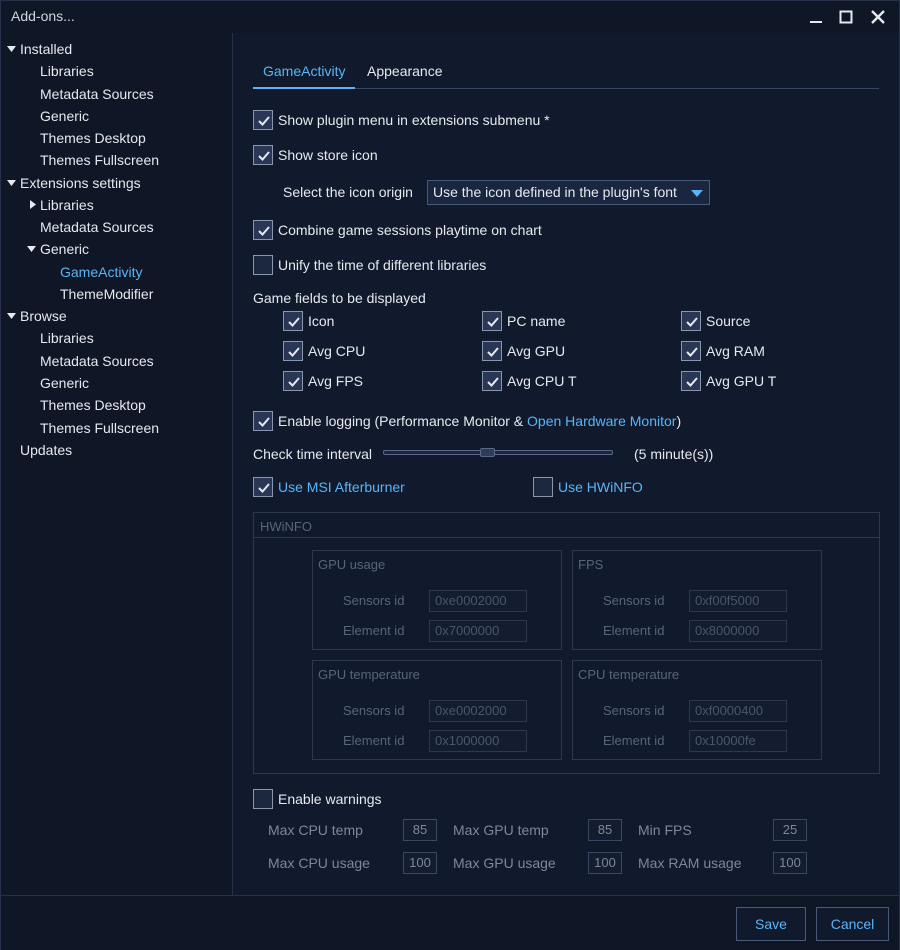 This screenshot has height=950, width=900. What do you see at coordinates (67, 338) in the screenshot?
I see `tree-item-browse-libraries: Libraries` at bounding box center [67, 338].